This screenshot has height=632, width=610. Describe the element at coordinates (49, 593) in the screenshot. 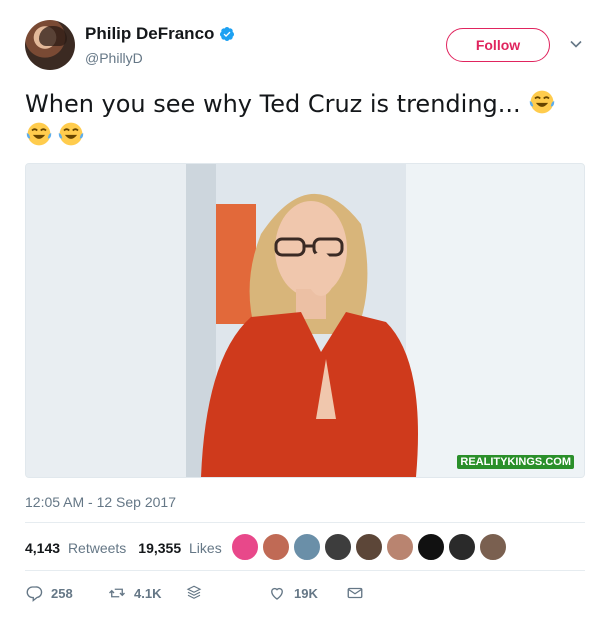

I see `reply-action: 258` at that location.